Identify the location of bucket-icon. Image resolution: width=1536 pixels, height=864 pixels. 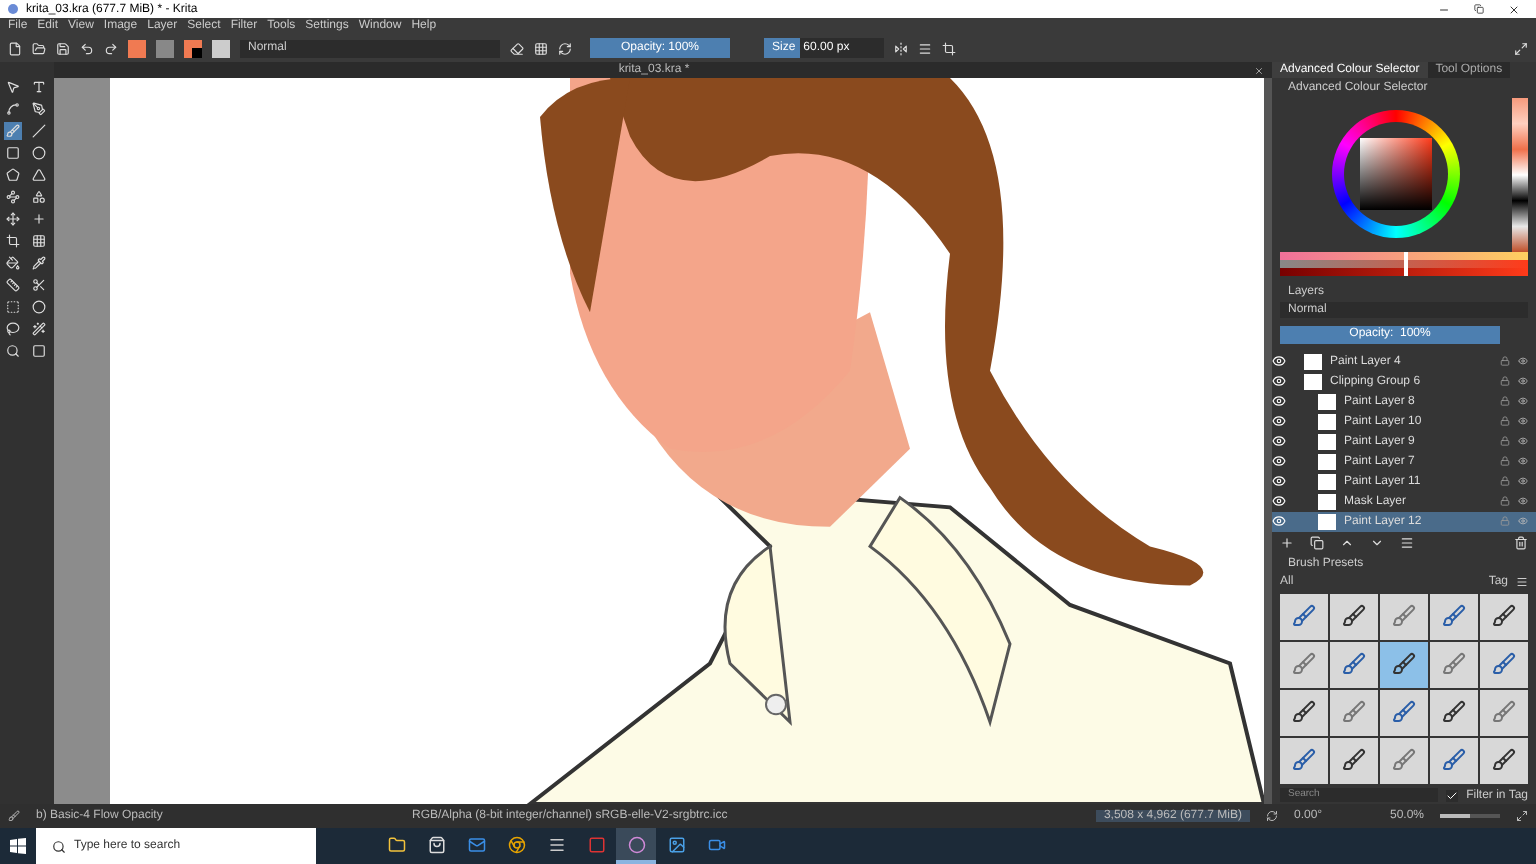
(13, 263).